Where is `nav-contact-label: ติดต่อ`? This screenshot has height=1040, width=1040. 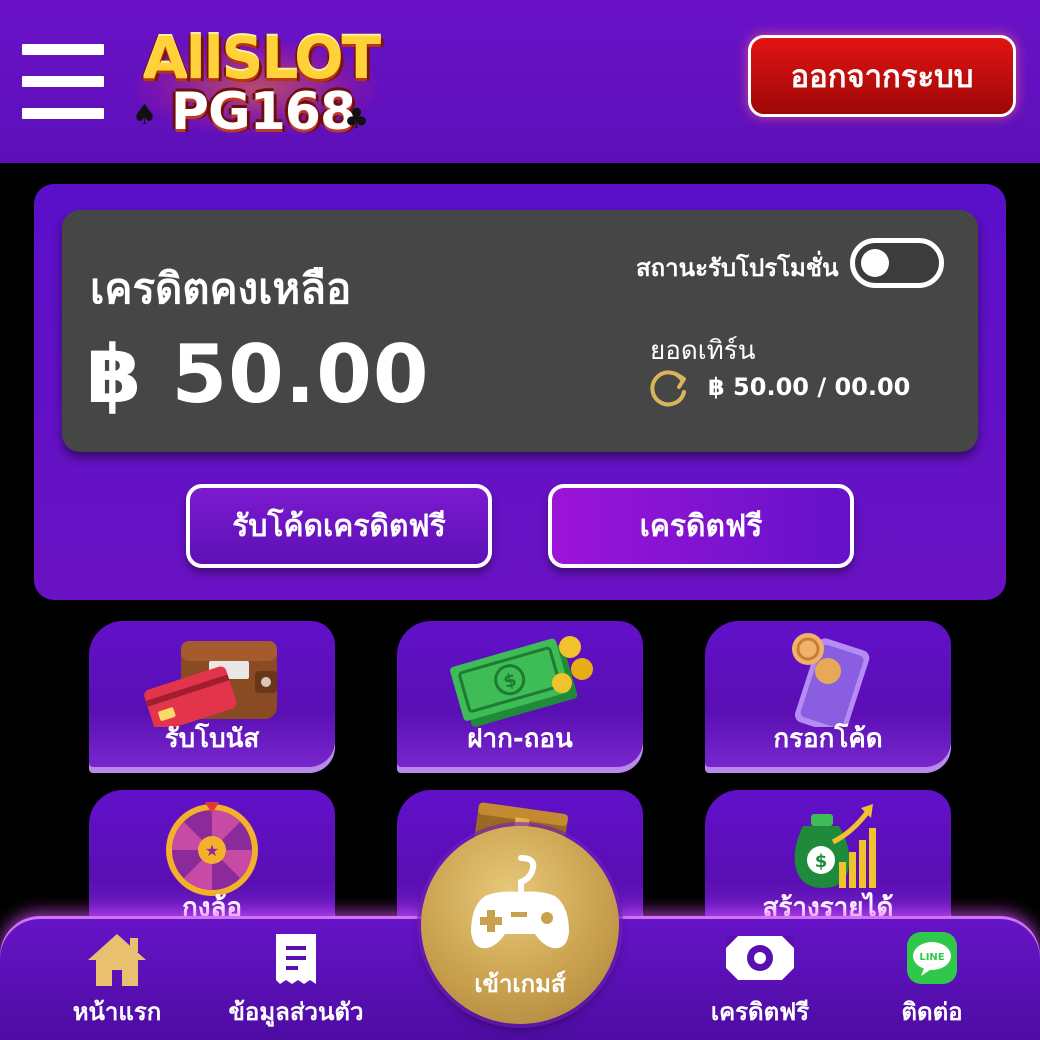
nav-contact-label: ติดต่อ is located at coordinates (932, 1012).